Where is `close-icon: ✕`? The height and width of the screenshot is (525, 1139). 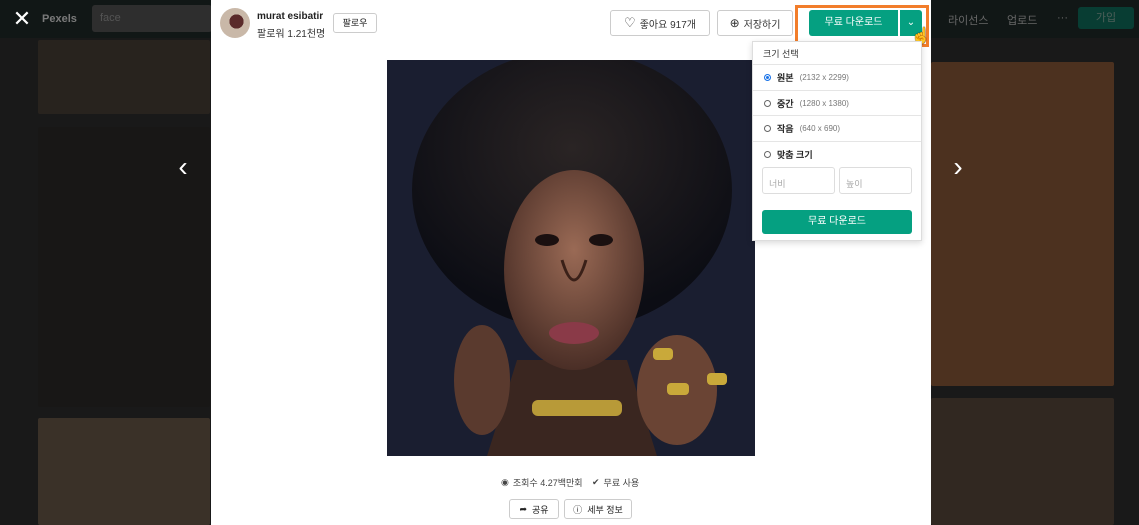 close-icon: ✕ is located at coordinates (22, 19).